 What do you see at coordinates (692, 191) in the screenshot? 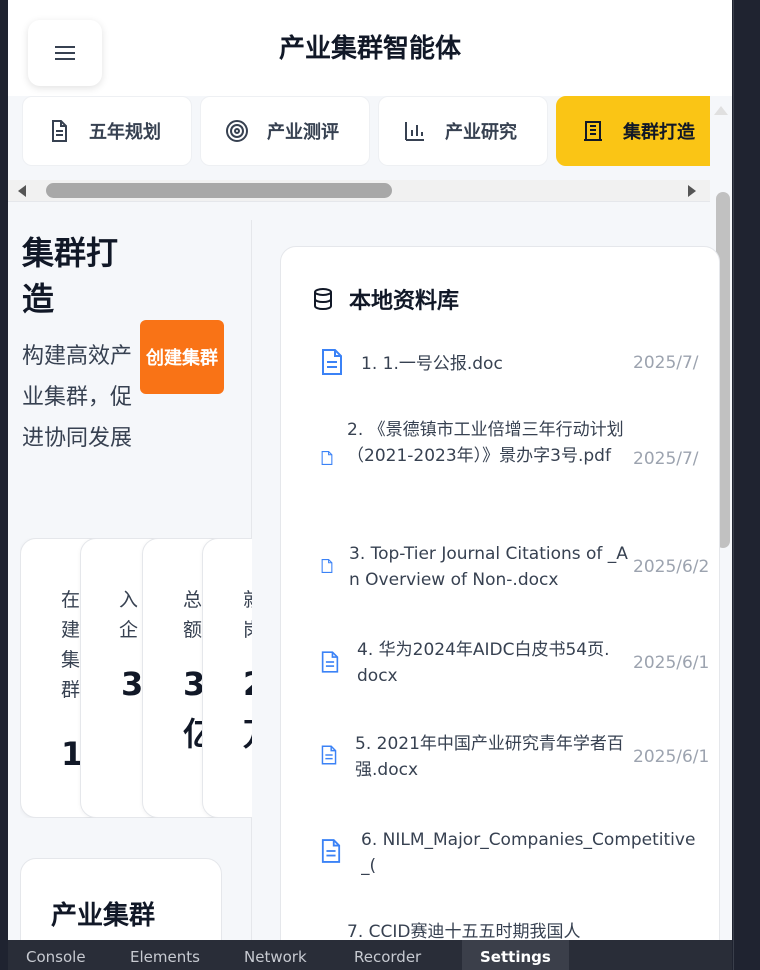
I see `scroll-right-arrow` at bounding box center [692, 191].